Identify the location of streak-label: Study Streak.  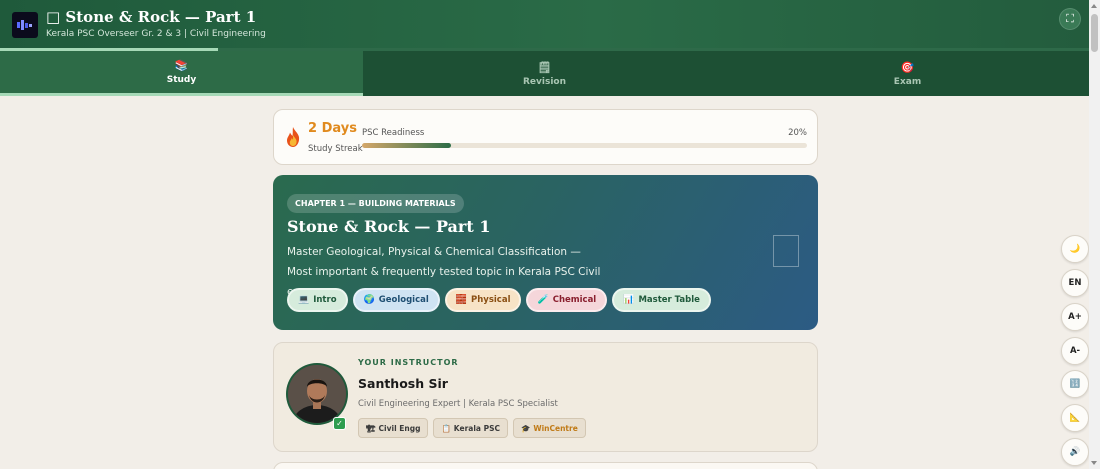
(335, 149).